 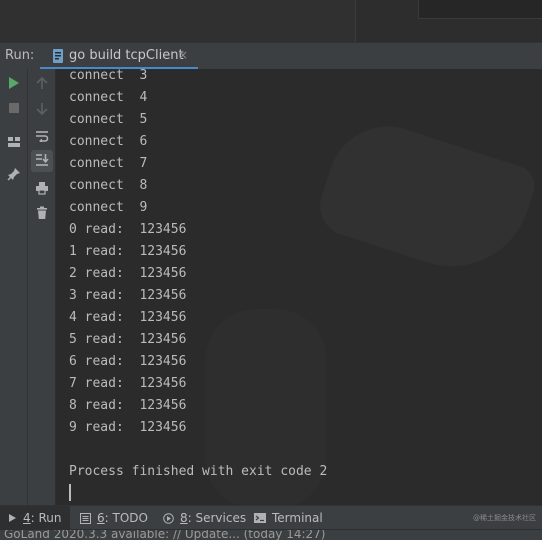 I want to click on console-line: 8 read: 123456, so click(x=128, y=405).